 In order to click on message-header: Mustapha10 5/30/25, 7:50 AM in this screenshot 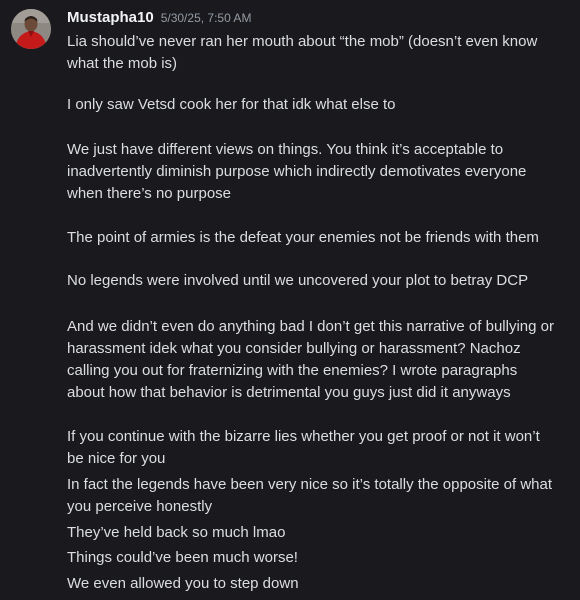, I will do `click(159, 19)`.